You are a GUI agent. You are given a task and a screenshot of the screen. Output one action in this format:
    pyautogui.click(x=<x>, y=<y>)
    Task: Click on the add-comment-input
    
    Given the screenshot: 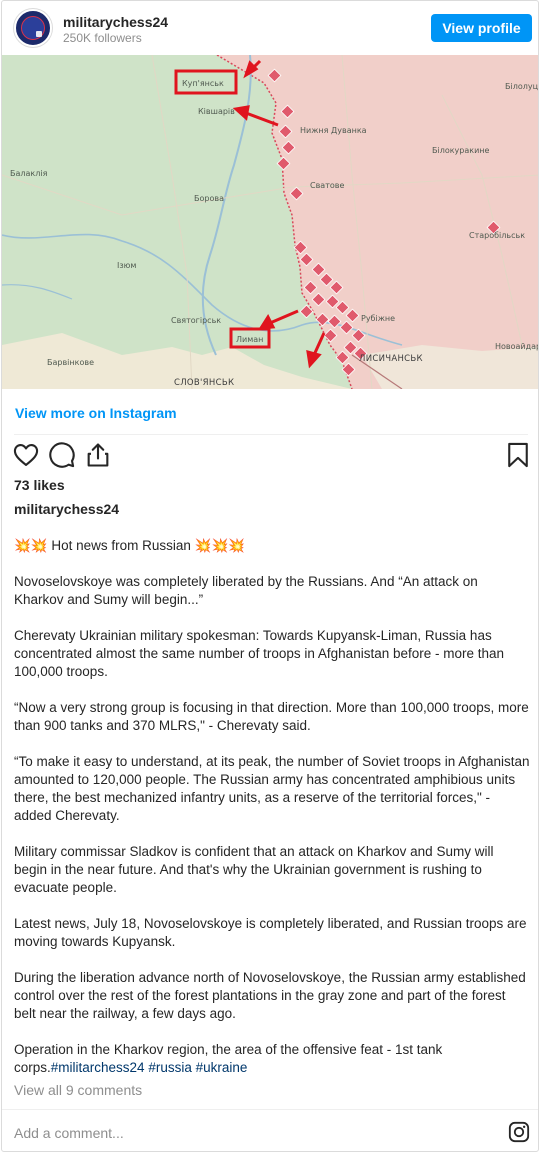 What is the action you would take?
    pyautogui.click(x=254, y=1133)
    